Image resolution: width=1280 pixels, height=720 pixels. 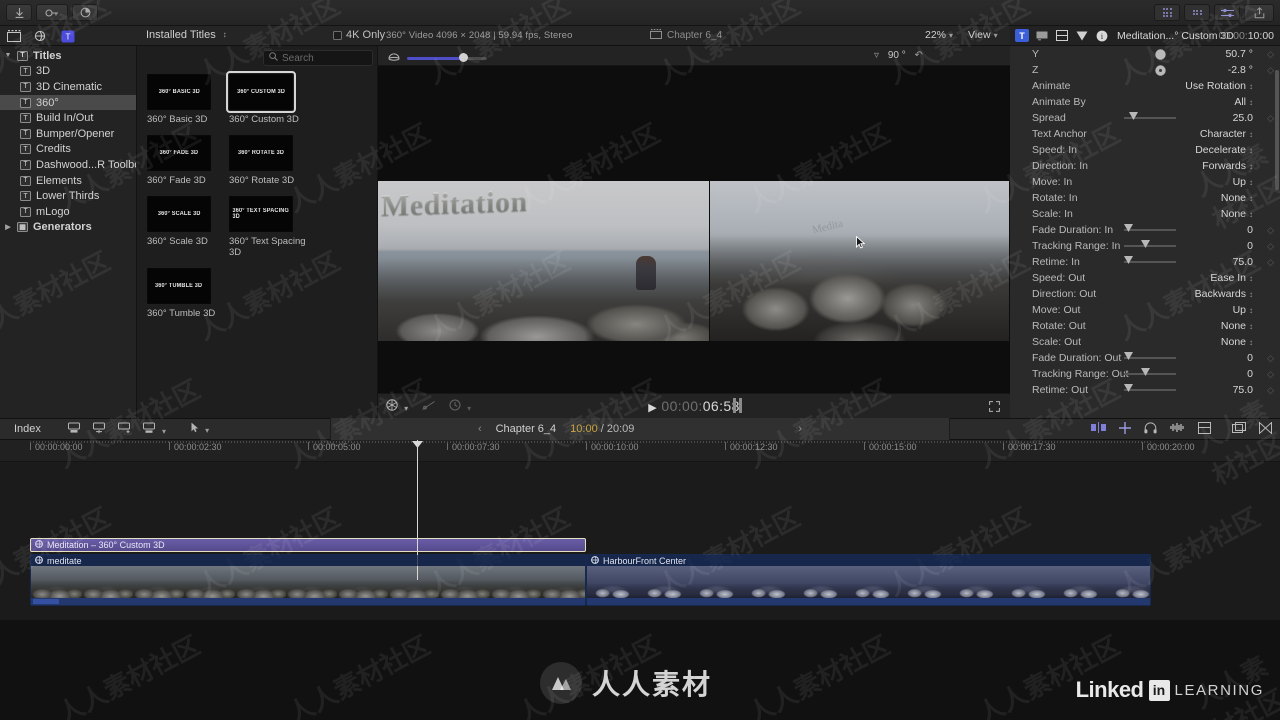 What do you see at coordinates (652, 408) in the screenshot?
I see `play-icon: ▶` at bounding box center [652, 408].